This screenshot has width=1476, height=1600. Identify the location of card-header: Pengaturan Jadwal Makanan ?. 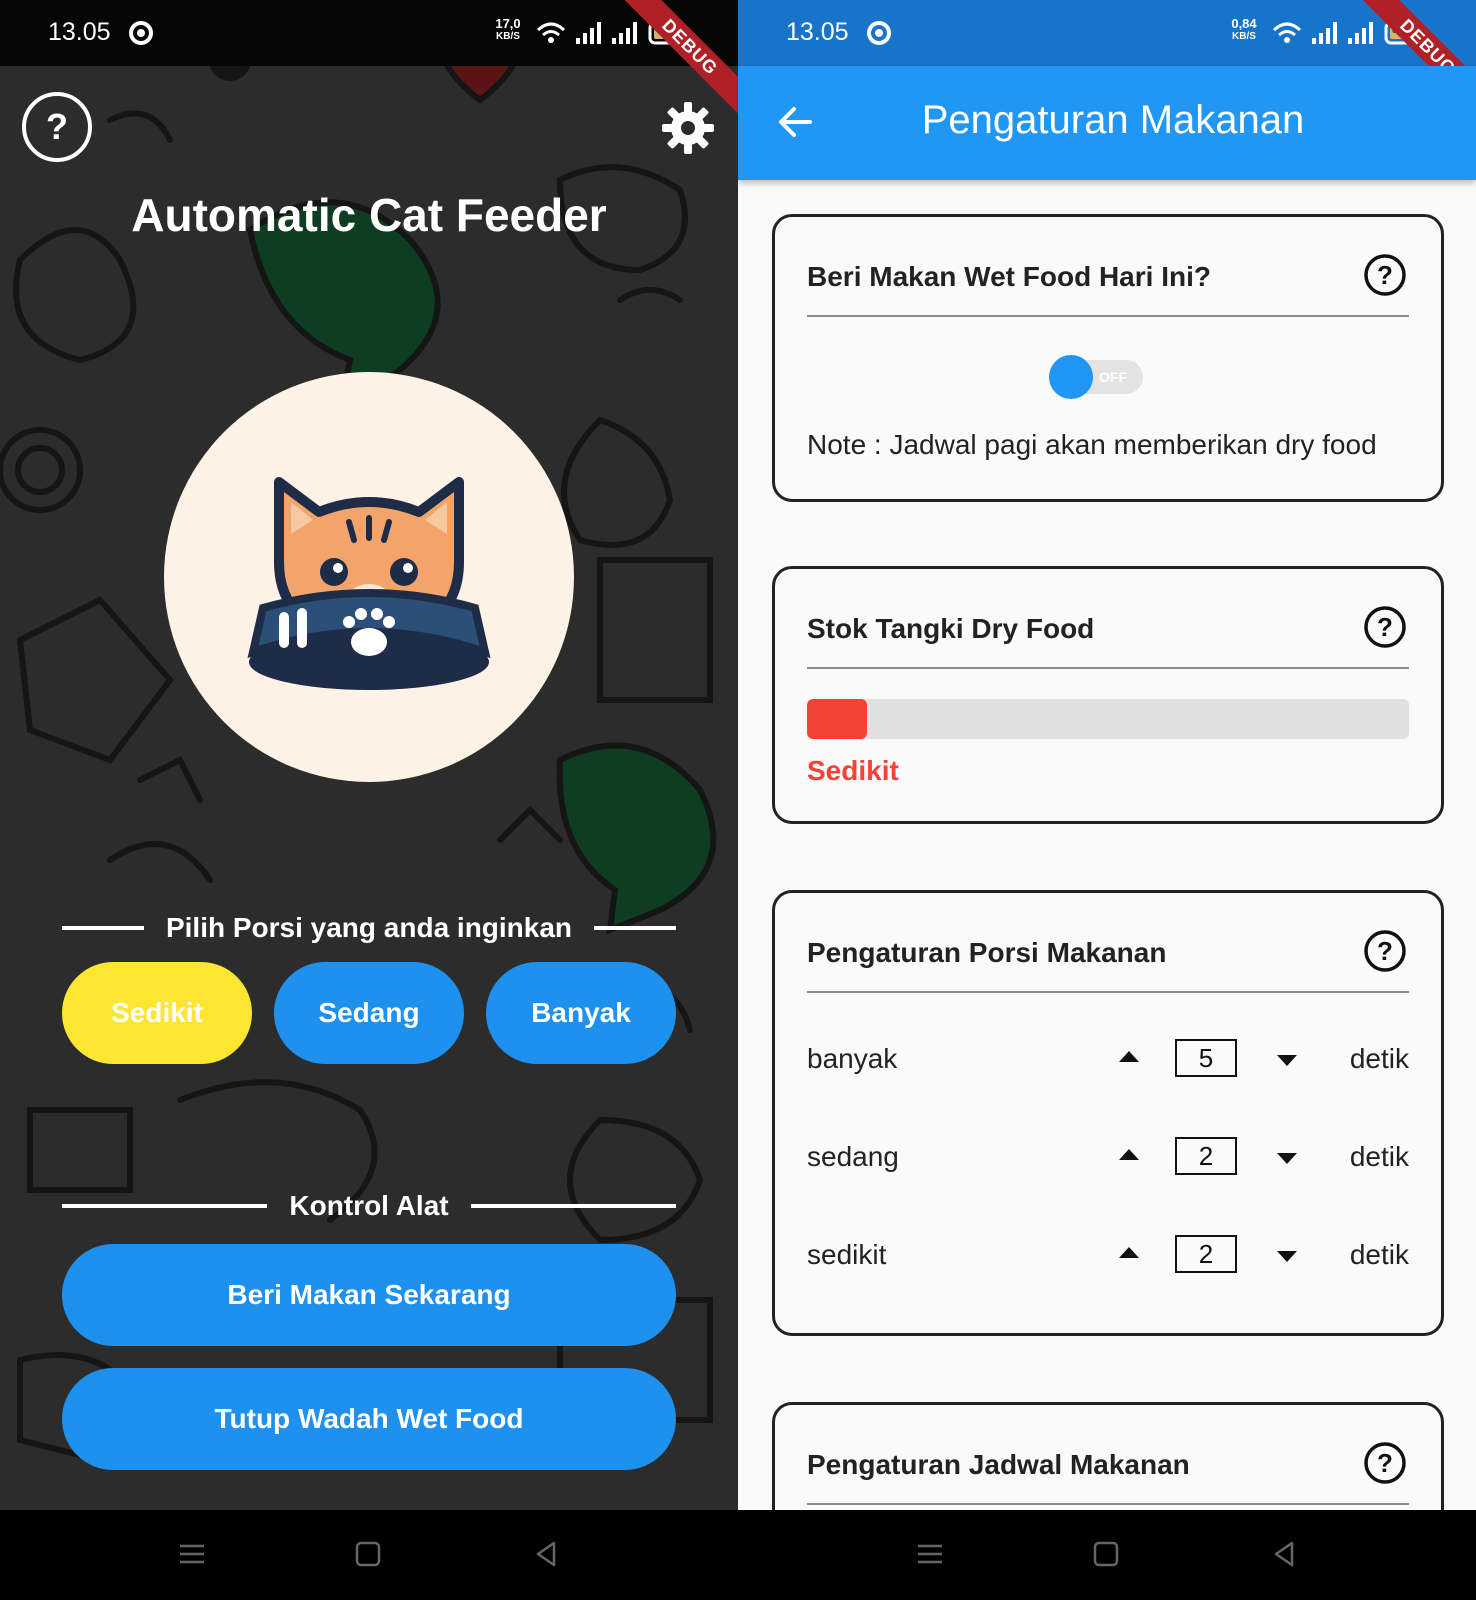
(1108, 1473).